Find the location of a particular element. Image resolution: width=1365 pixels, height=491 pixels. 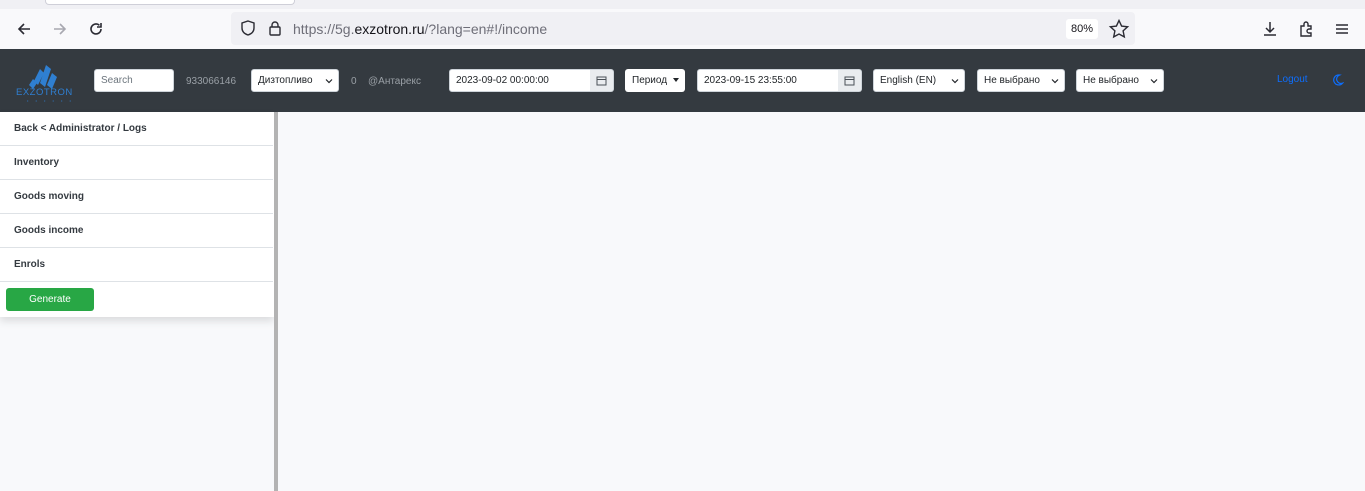

sidebar-item-label: Inventory is located at coordinates (37, 162).